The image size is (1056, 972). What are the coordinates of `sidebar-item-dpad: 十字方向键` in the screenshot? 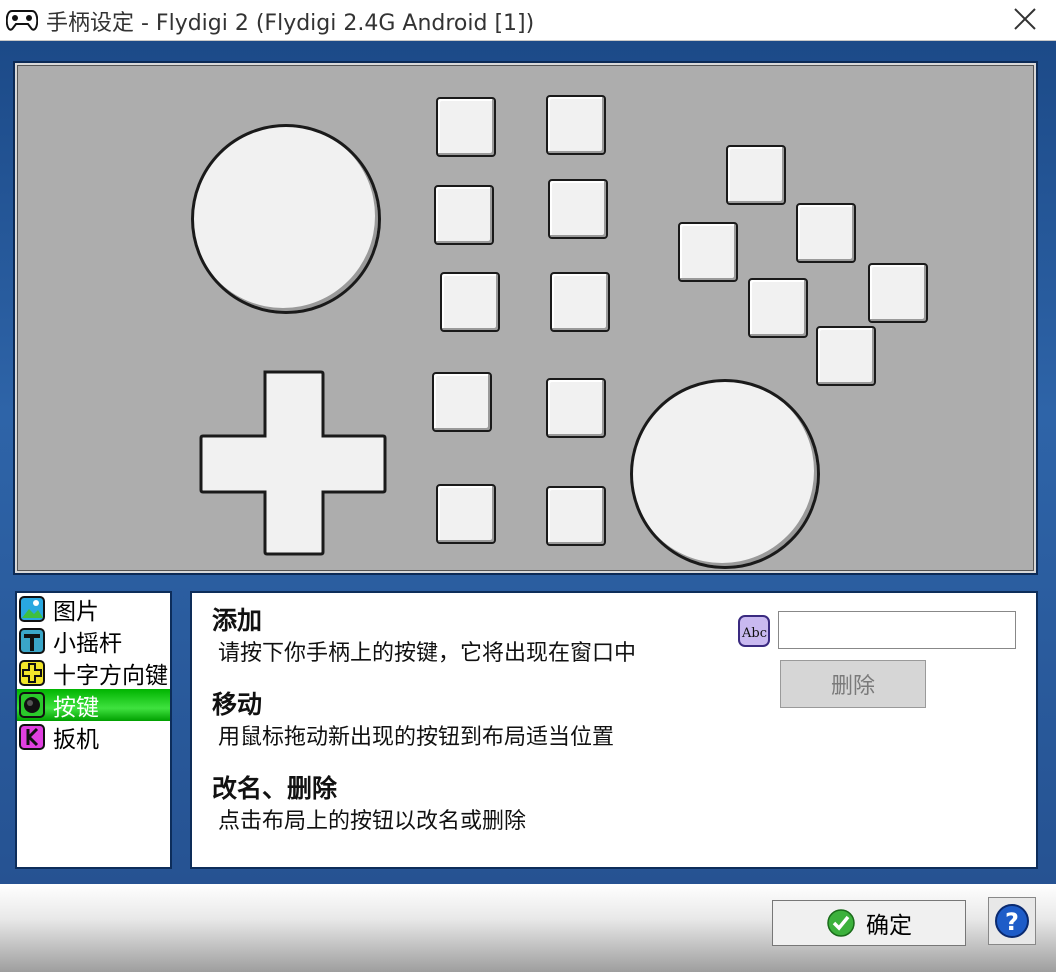 It's located at (93, 673).